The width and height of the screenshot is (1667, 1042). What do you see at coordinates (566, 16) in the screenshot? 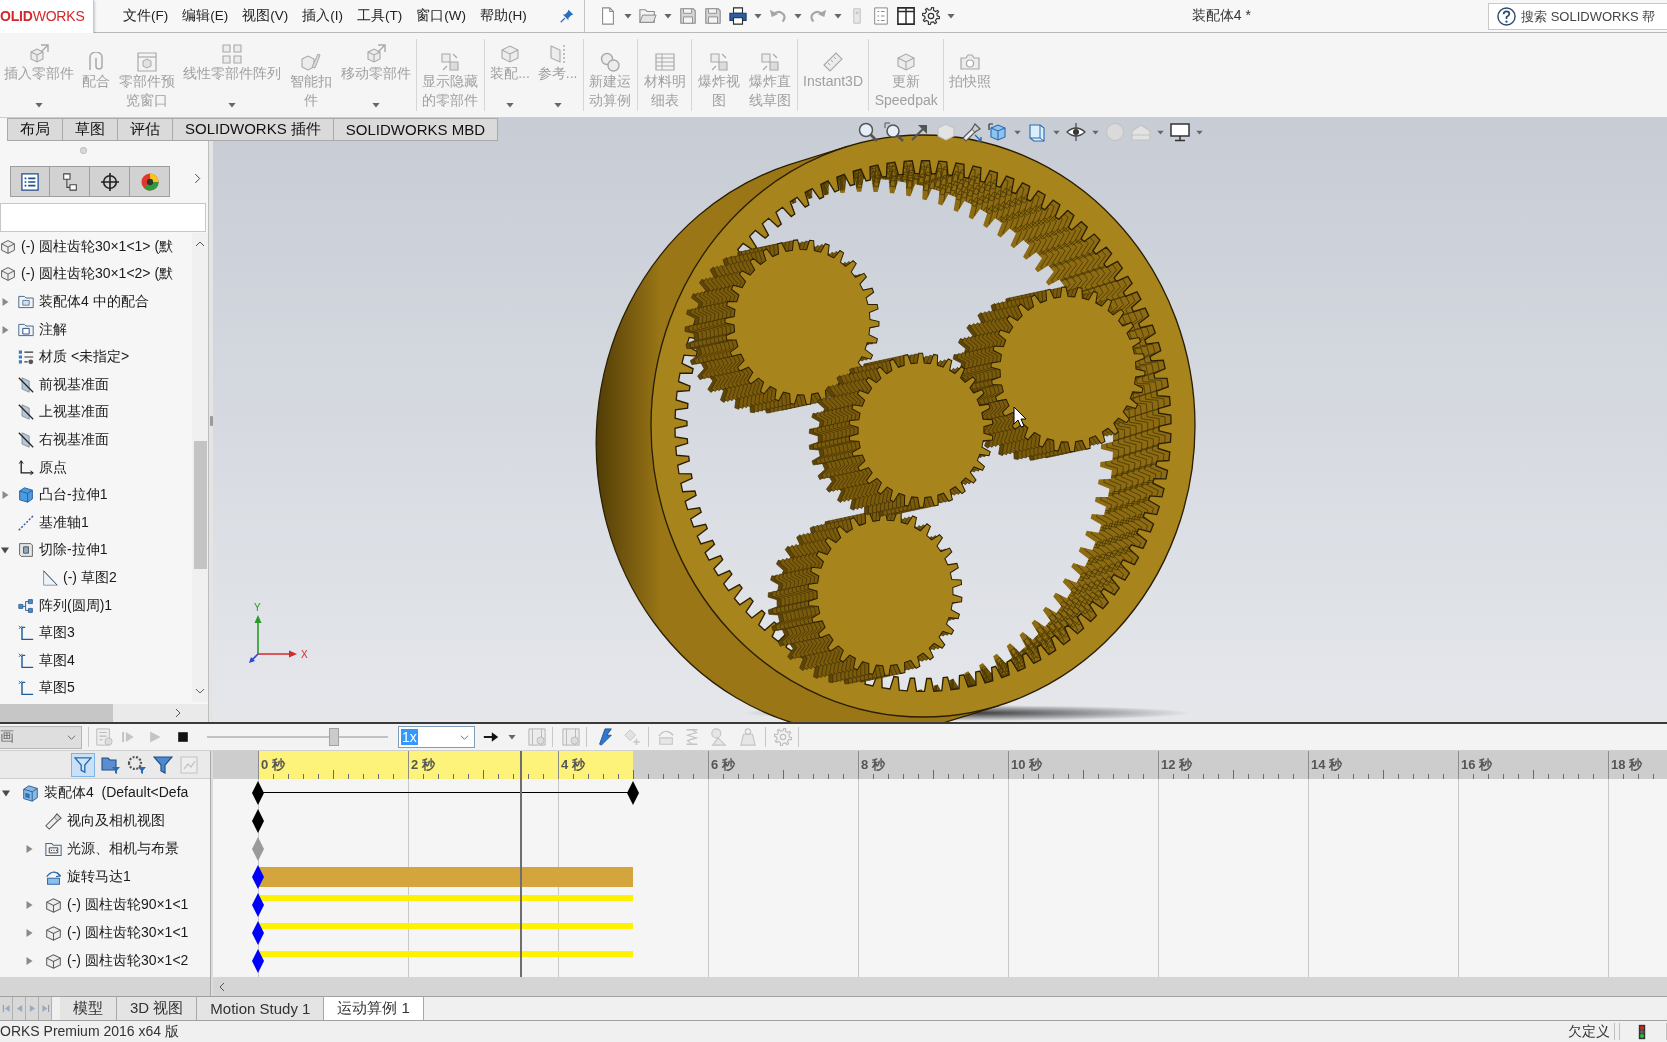
I see `pin-icon` at bounding box center [566, 16].